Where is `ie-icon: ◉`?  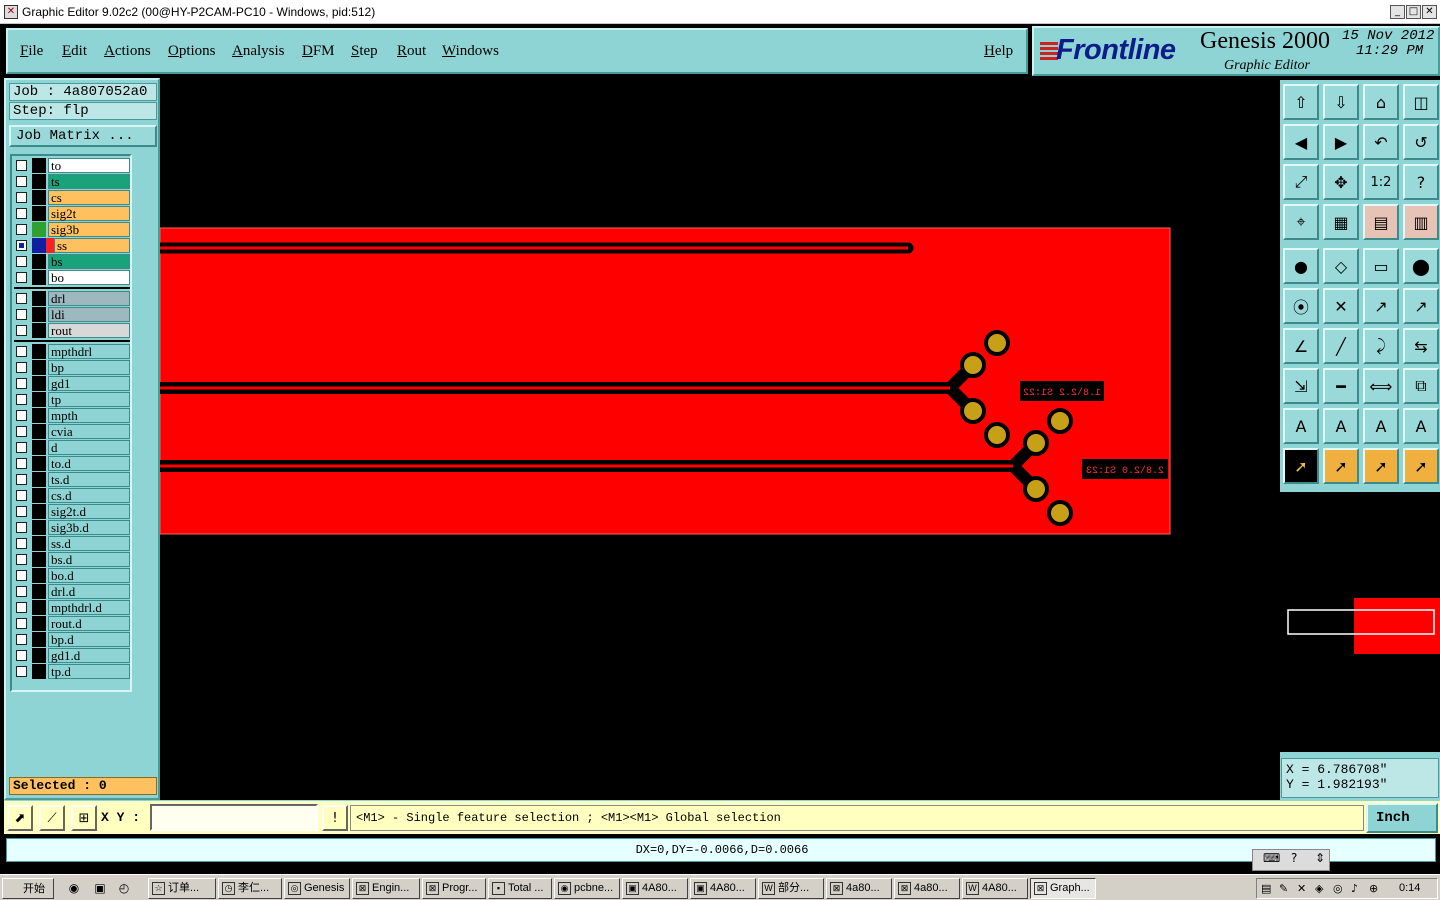
ie-icon: ◉ is located at coordinates (74, 888).